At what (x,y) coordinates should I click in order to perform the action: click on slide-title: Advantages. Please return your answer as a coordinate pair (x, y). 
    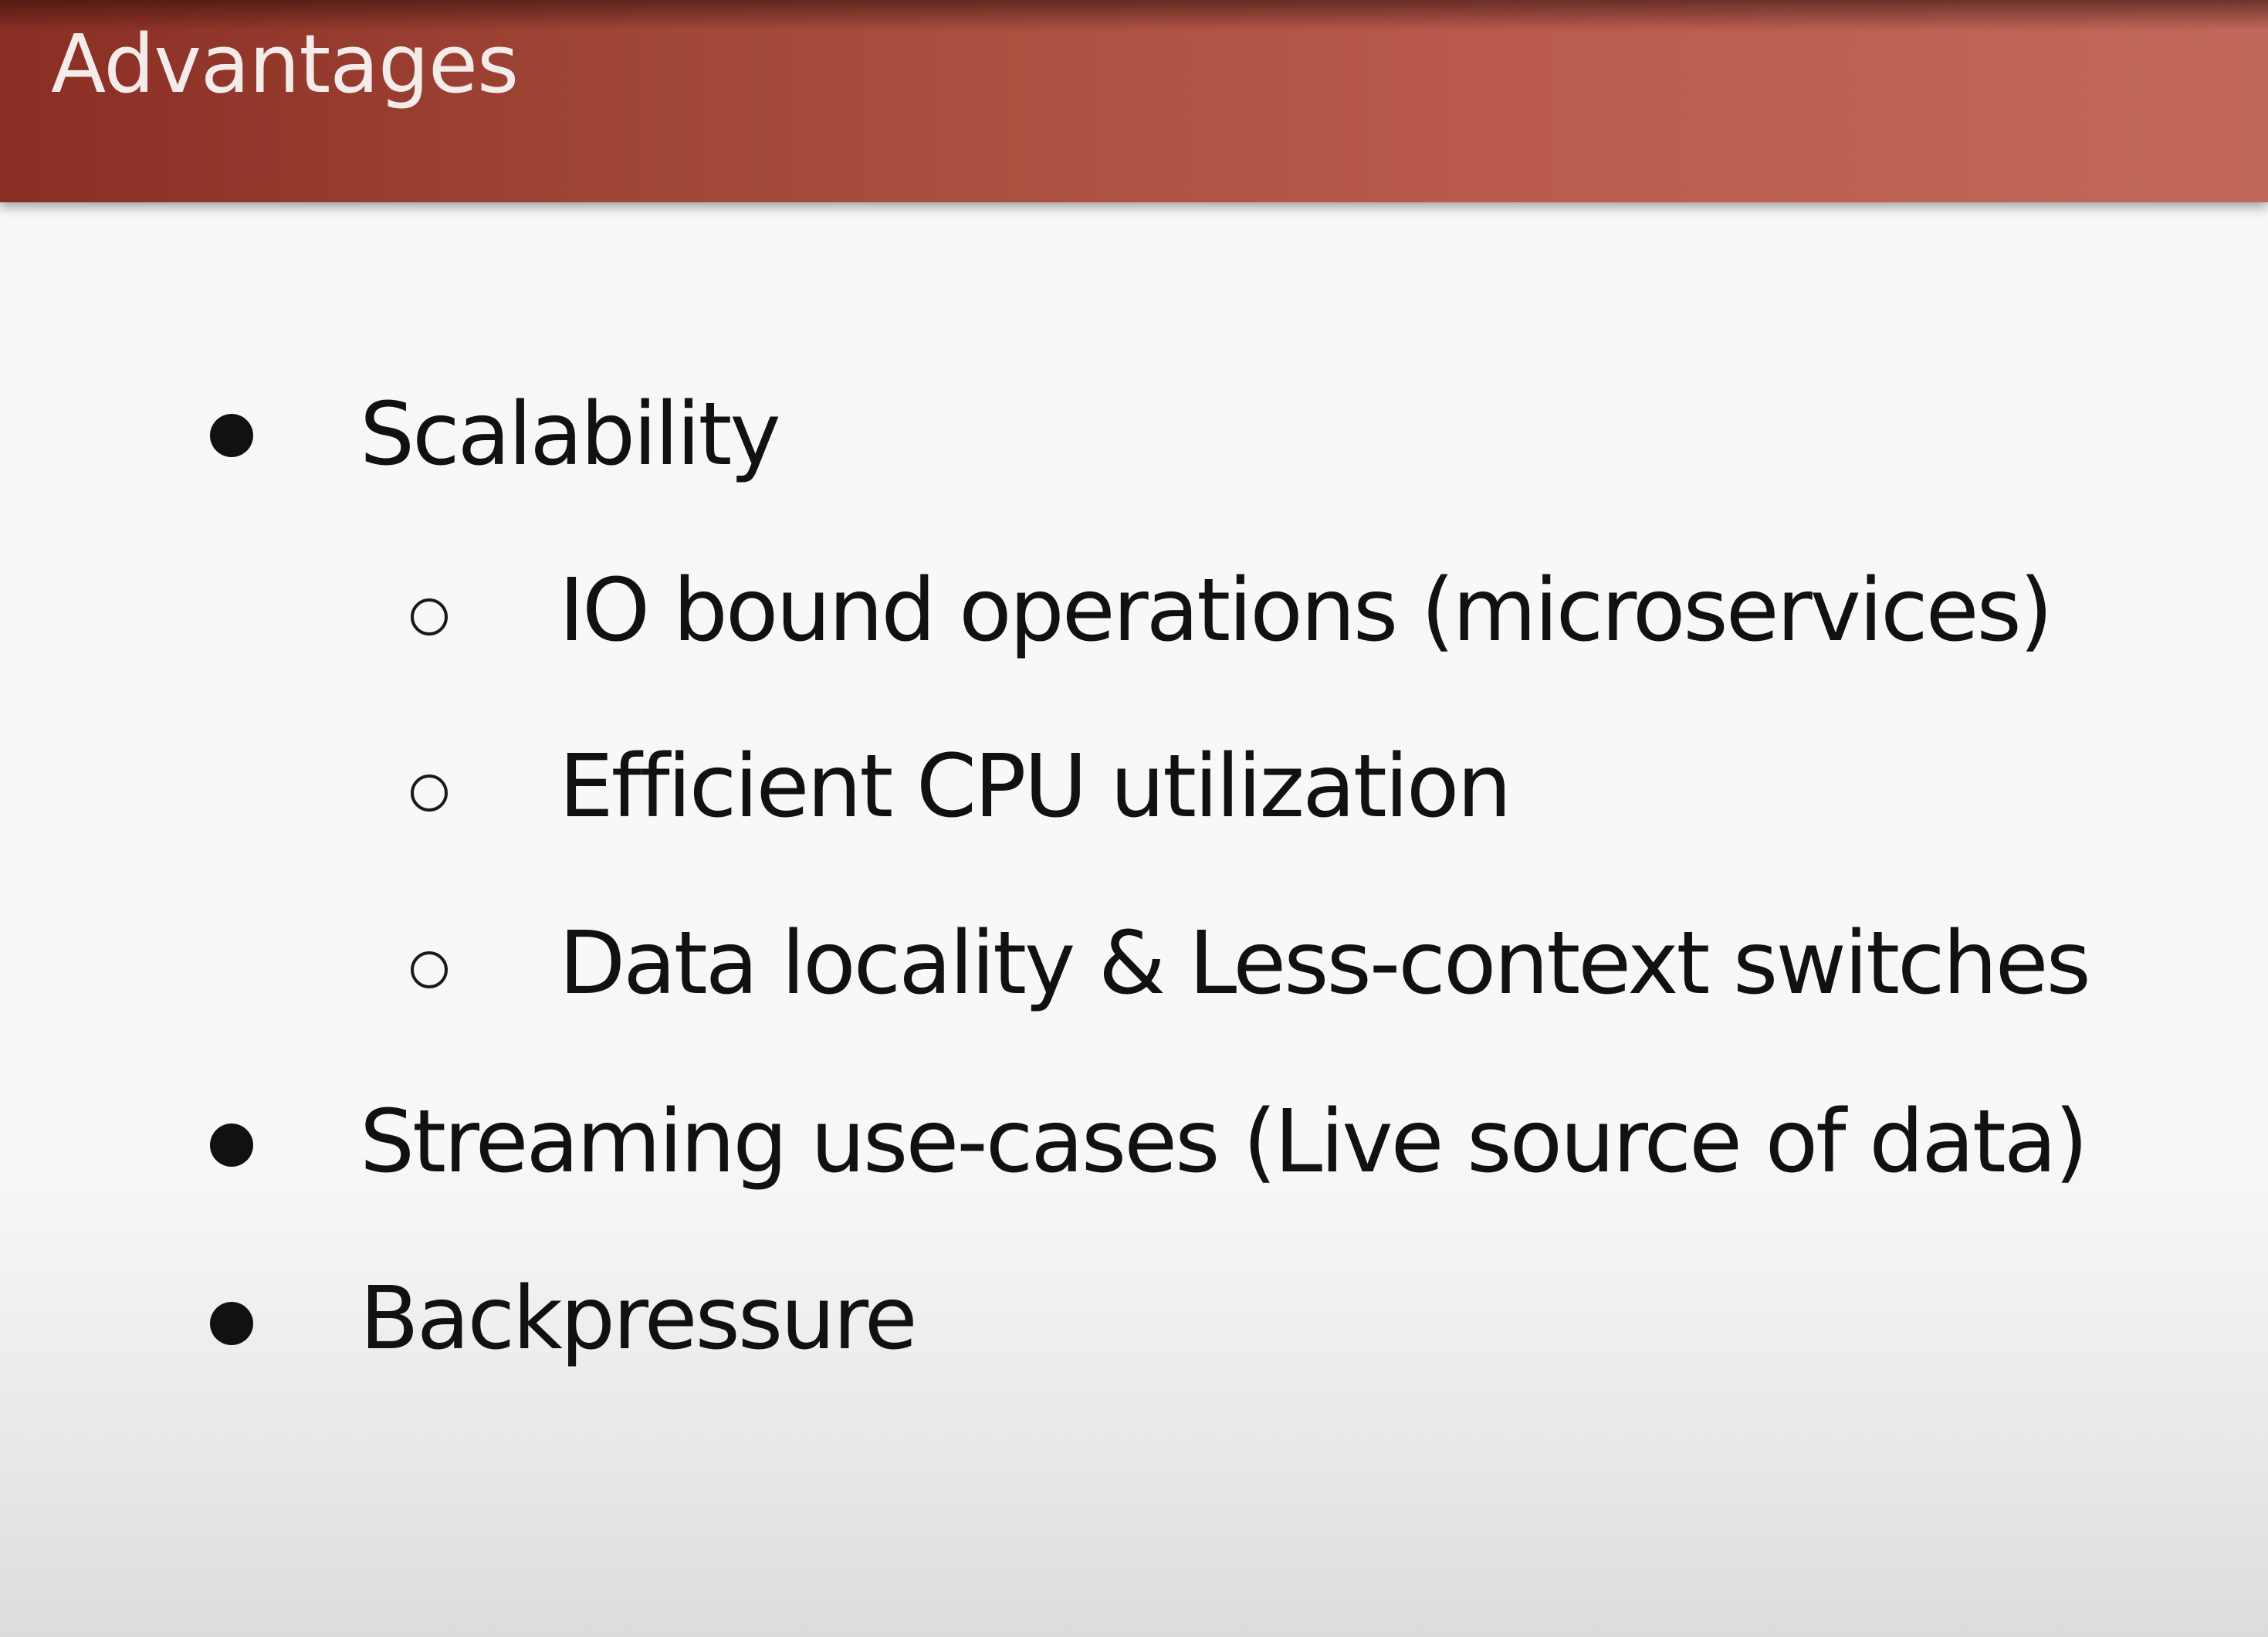
    Looking at the image, I should click on (285, 64).